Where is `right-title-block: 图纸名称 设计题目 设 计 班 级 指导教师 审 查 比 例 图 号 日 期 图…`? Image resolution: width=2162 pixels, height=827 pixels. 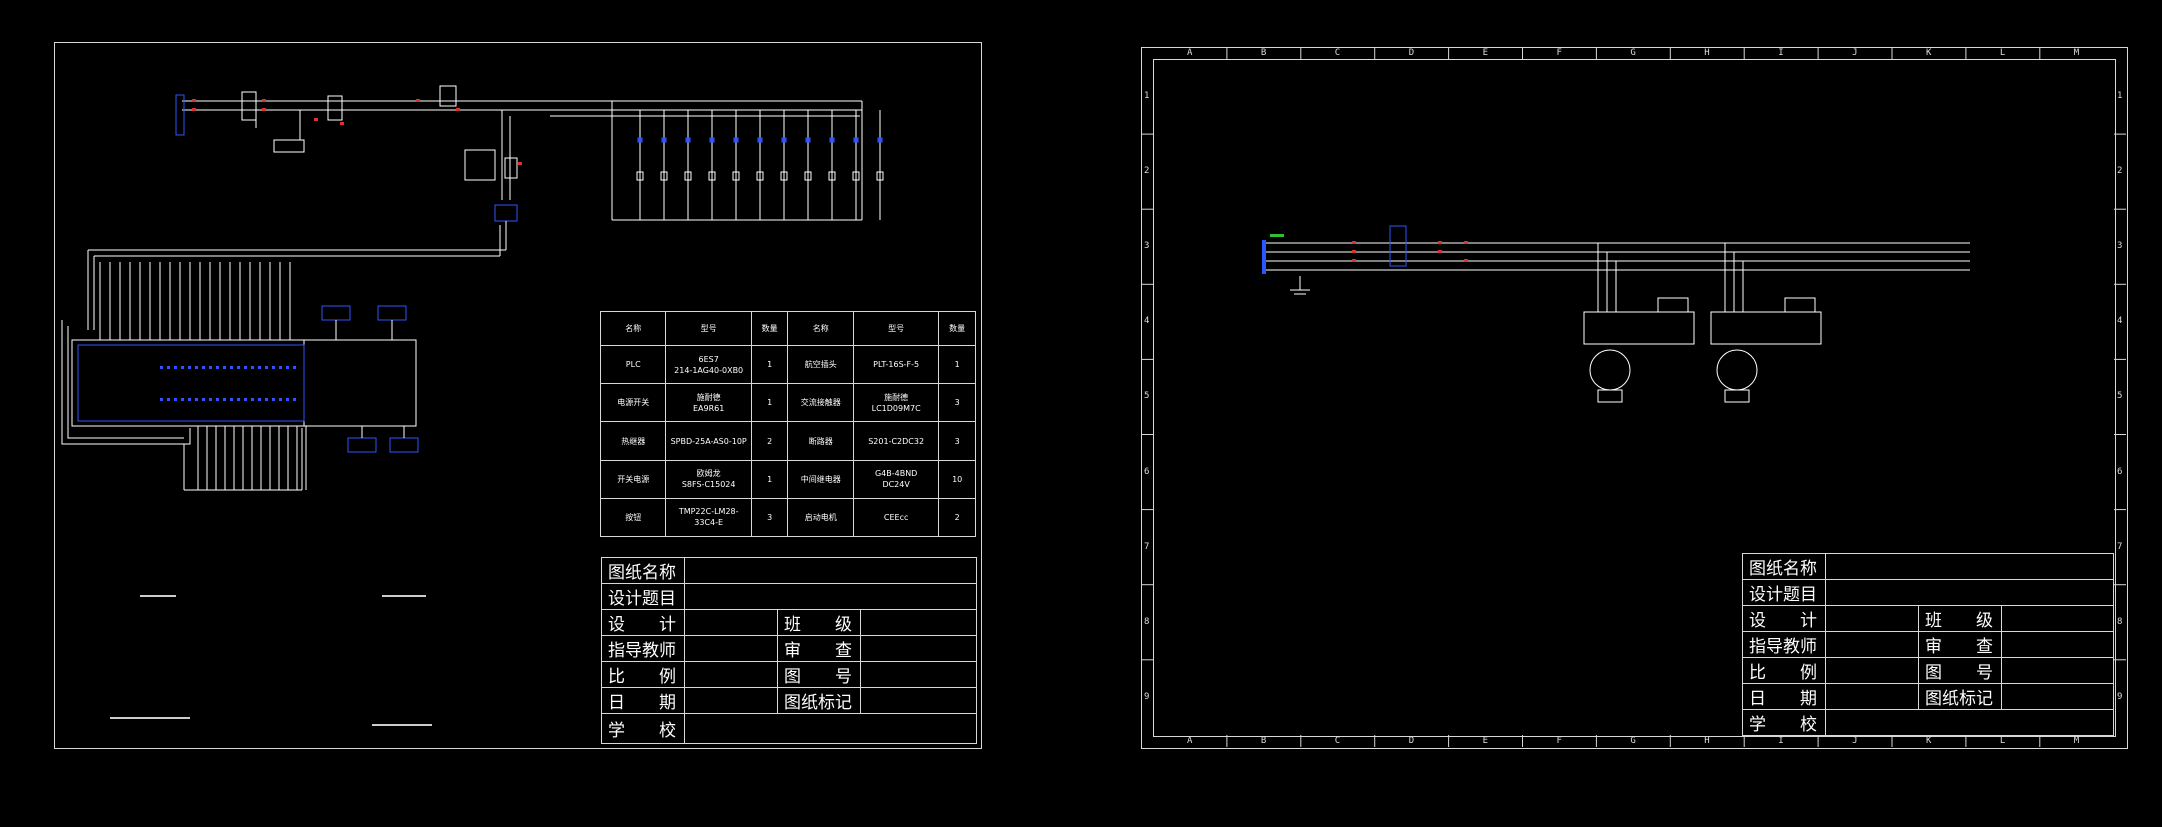
right-title-block: 图纸名称 设计题目 设 计 班 级 指导教师 审 查 比 例 图 号 日 期 图… is located at coordinates (1928, 644).